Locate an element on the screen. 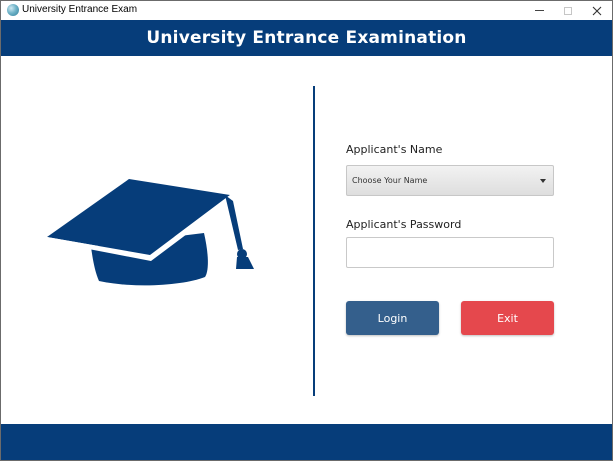 The width and height of the screenshot is (613, 461). password-field is located at coordinates (450, 252).